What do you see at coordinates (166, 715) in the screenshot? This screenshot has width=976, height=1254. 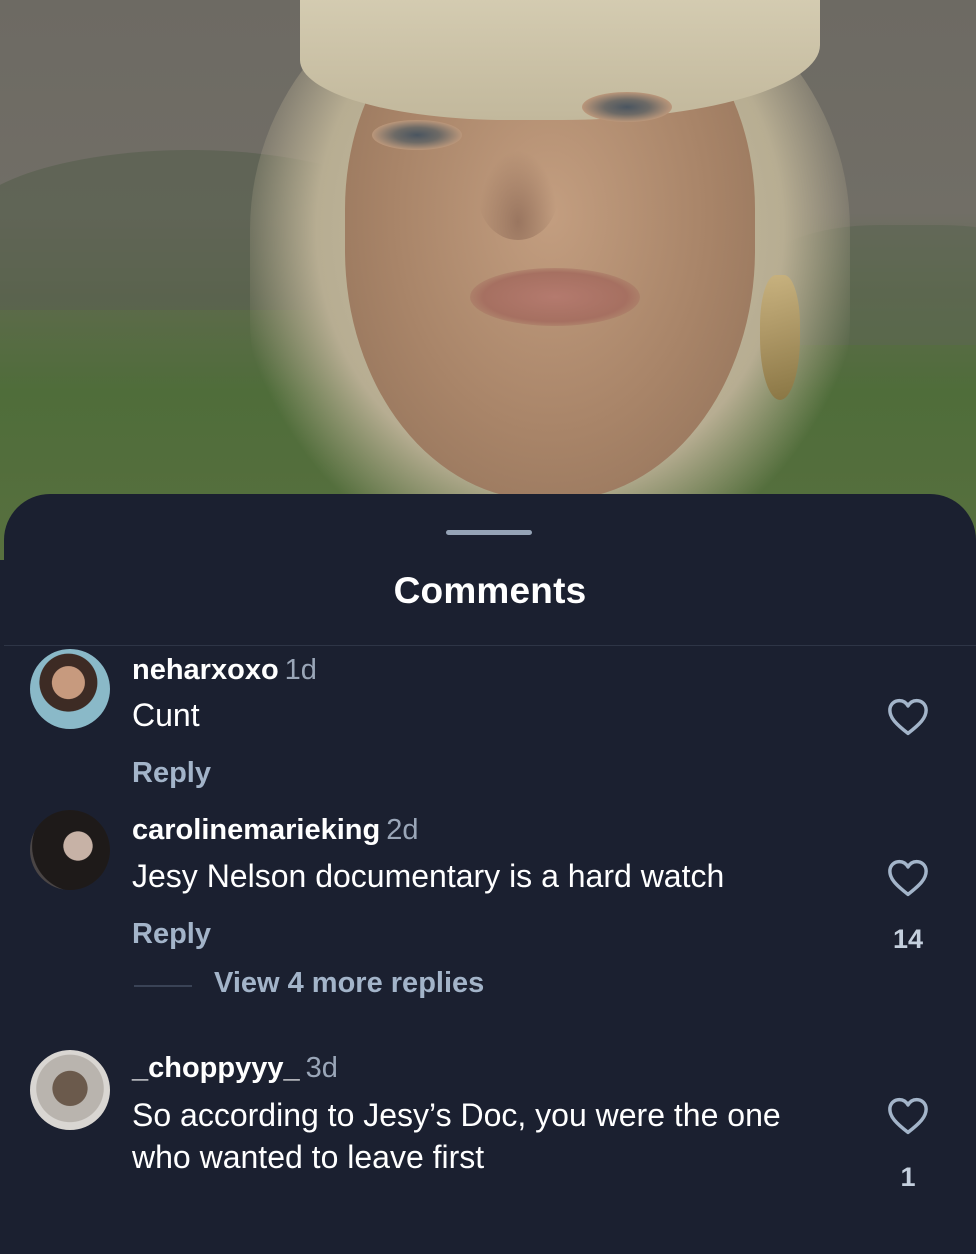 I see `comment-text: Cunt` at bounding box center [166, 715].